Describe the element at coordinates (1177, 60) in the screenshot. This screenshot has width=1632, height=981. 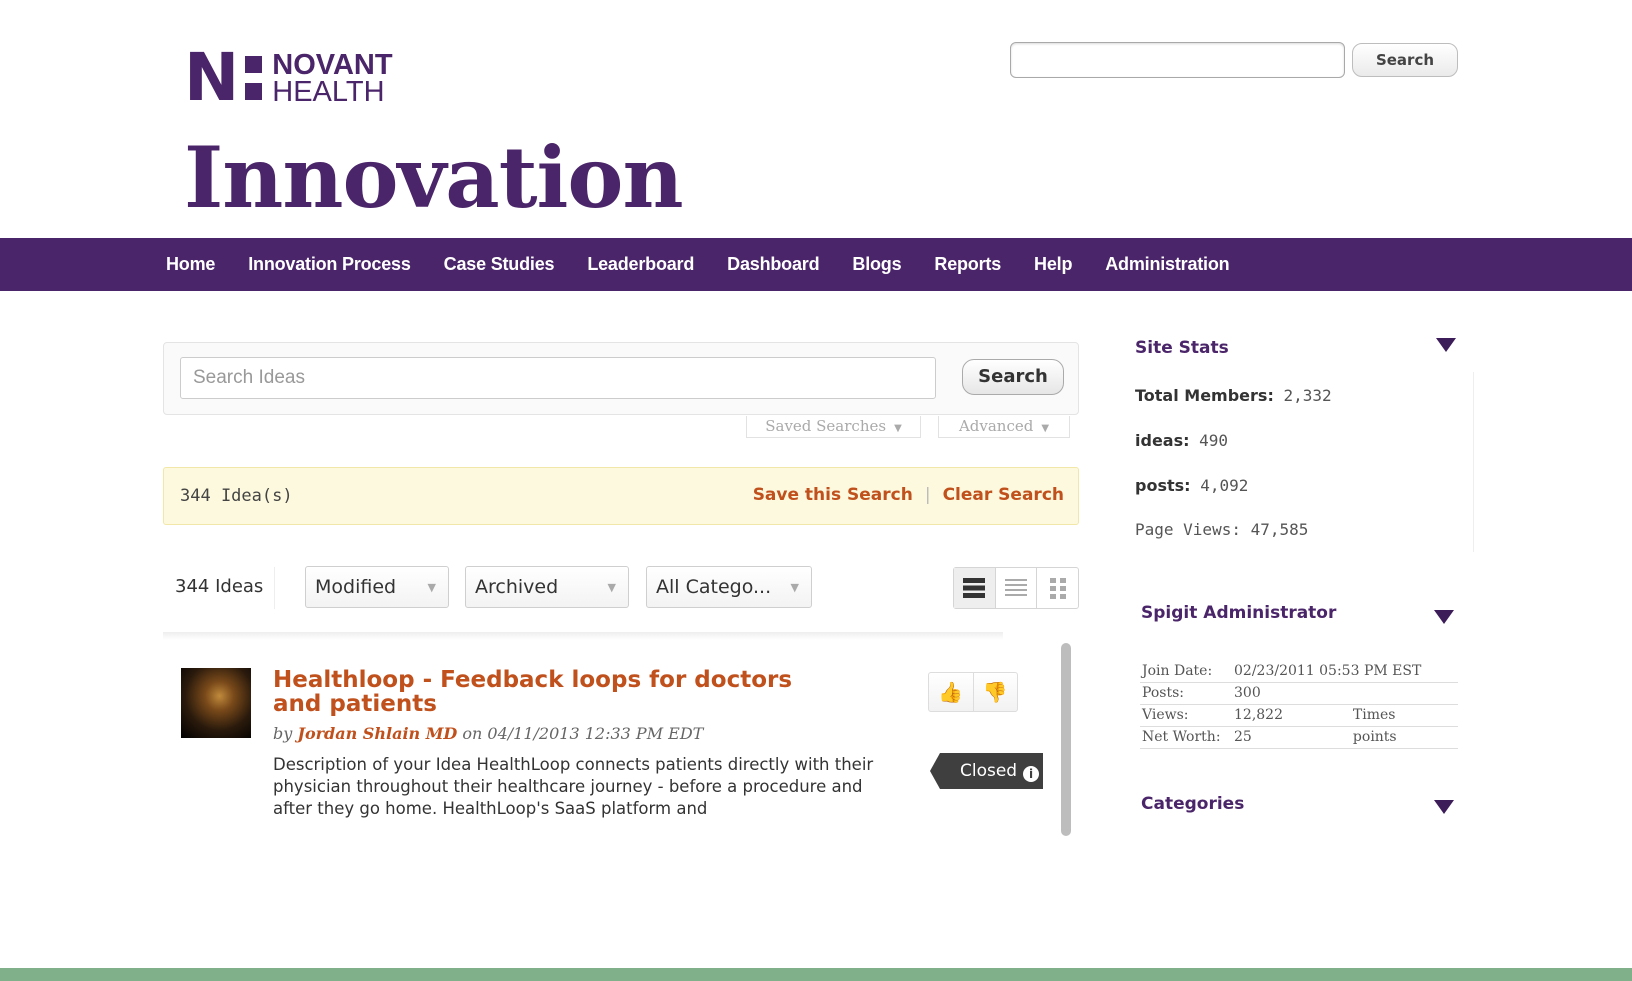
I see `site-search-input` at that location.